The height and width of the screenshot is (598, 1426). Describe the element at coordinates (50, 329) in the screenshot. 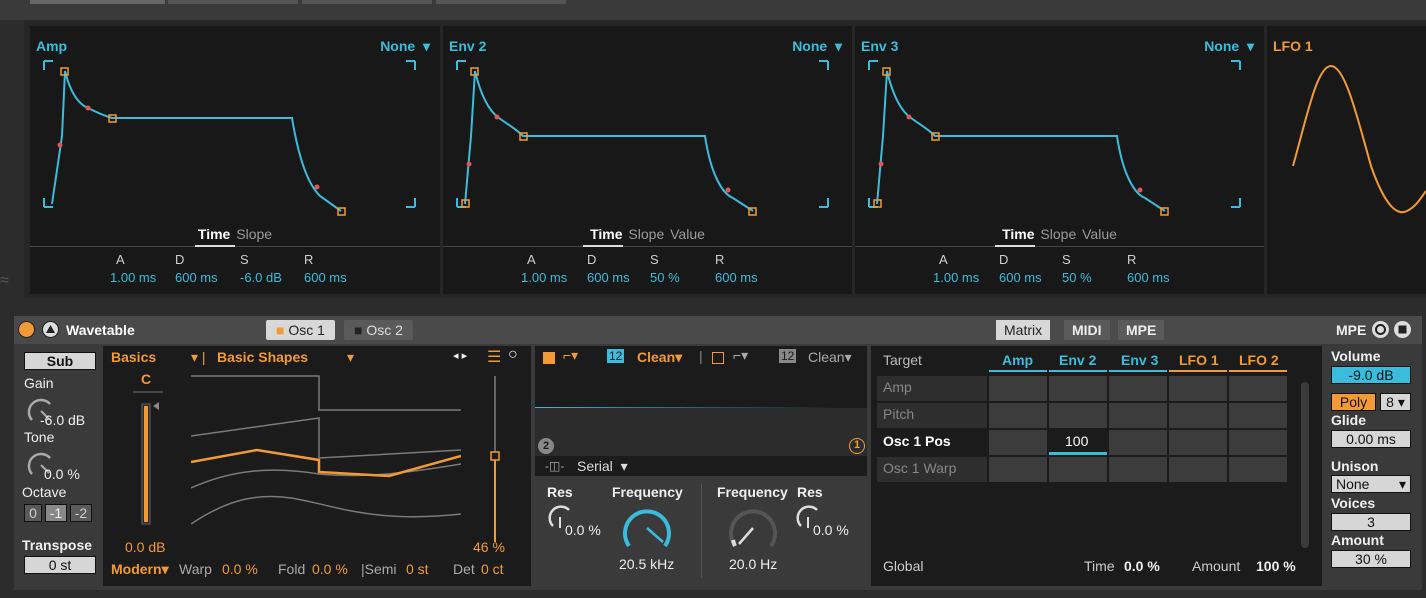

I see `device-fold-icon` at that location.